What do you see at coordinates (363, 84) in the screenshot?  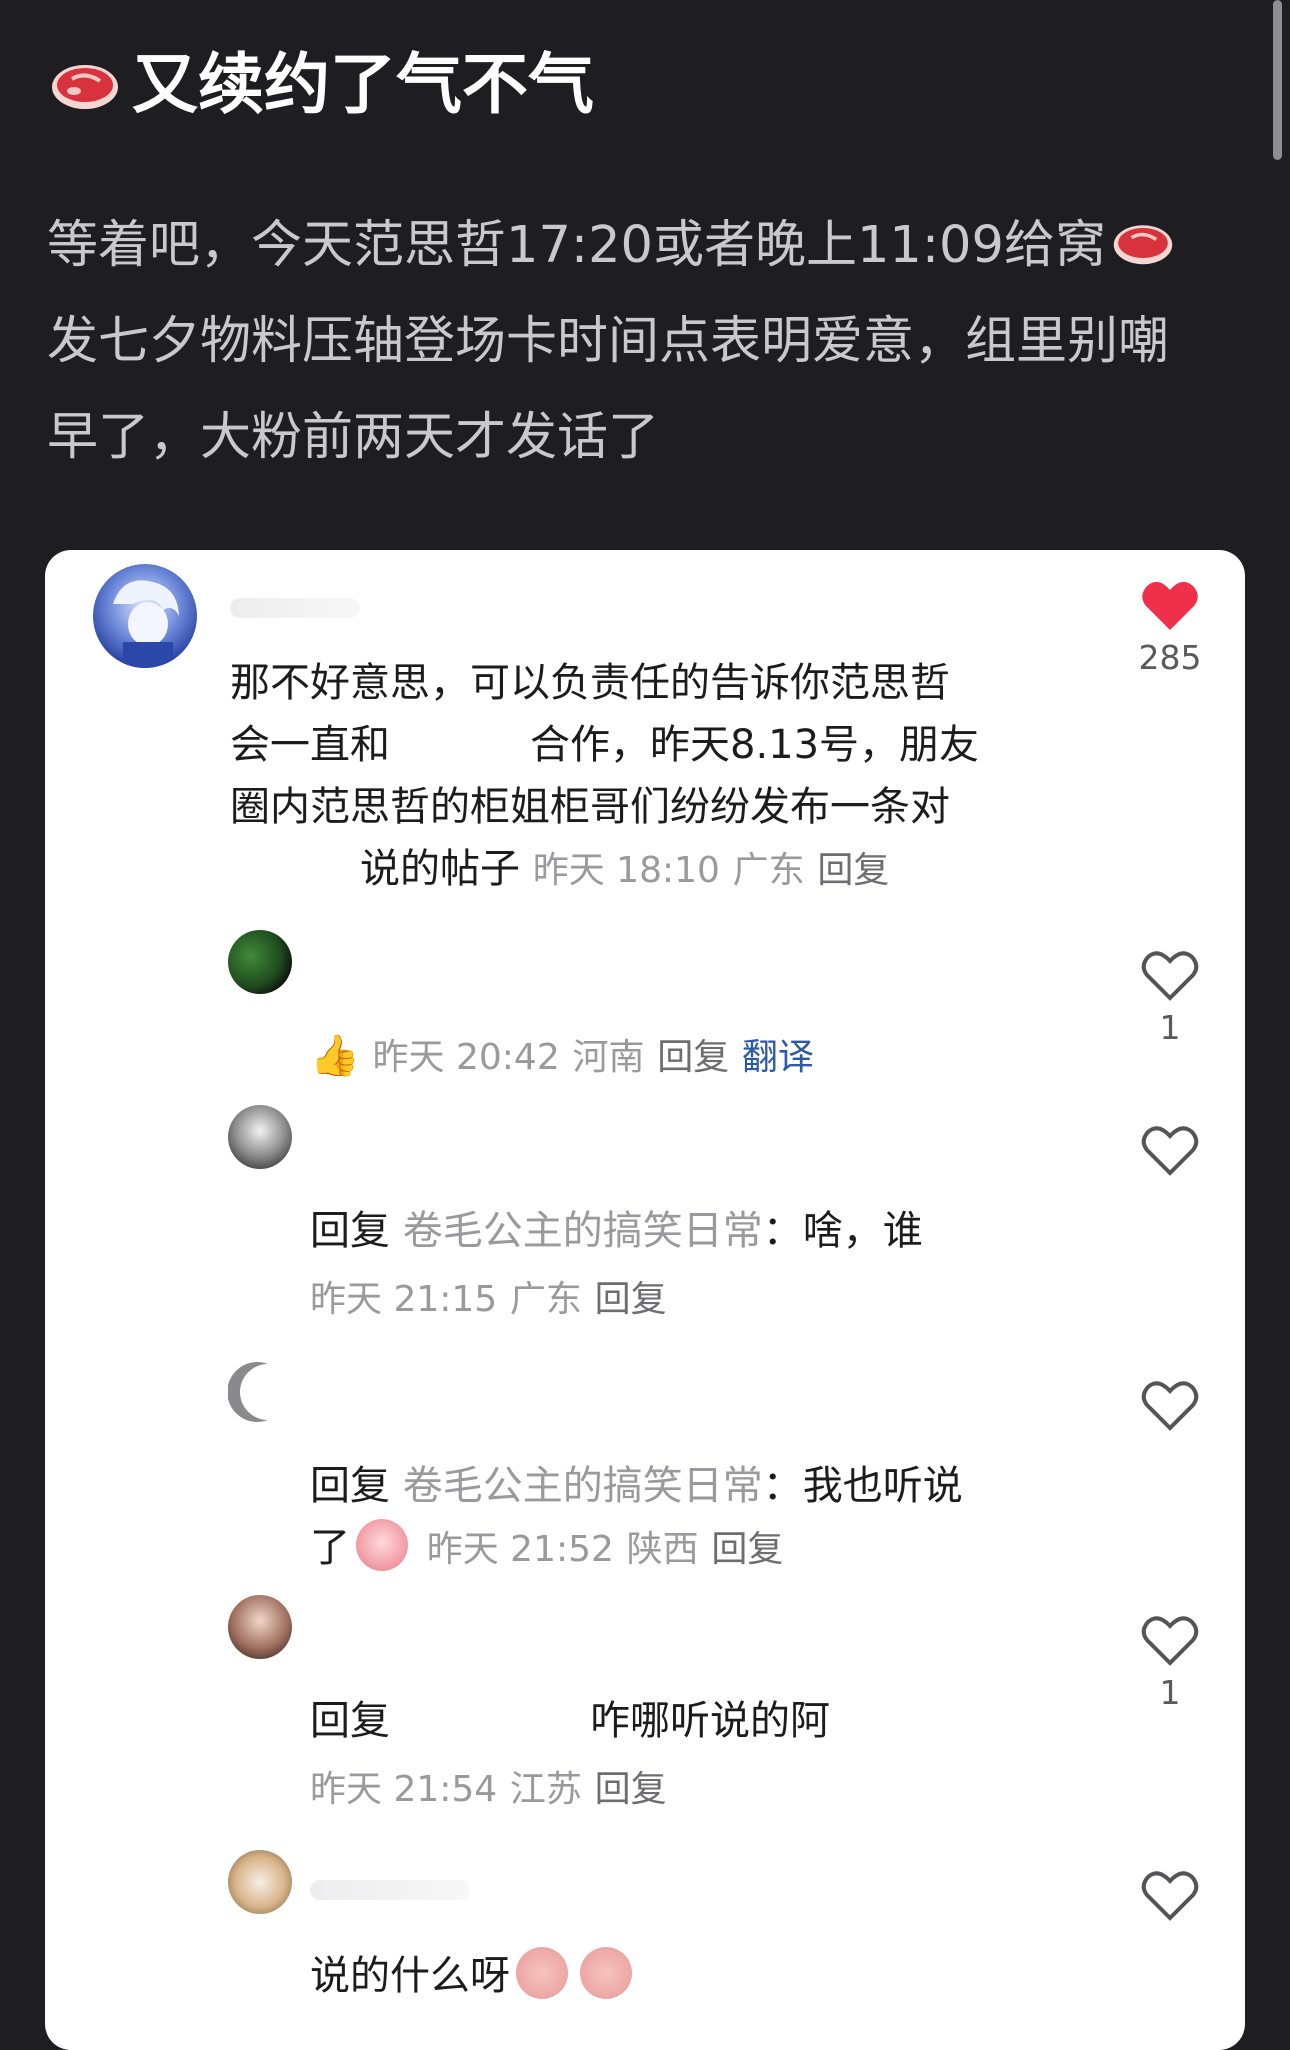 I see `post-title-text: 又续约了气不气` at bounding box center [363, 84].